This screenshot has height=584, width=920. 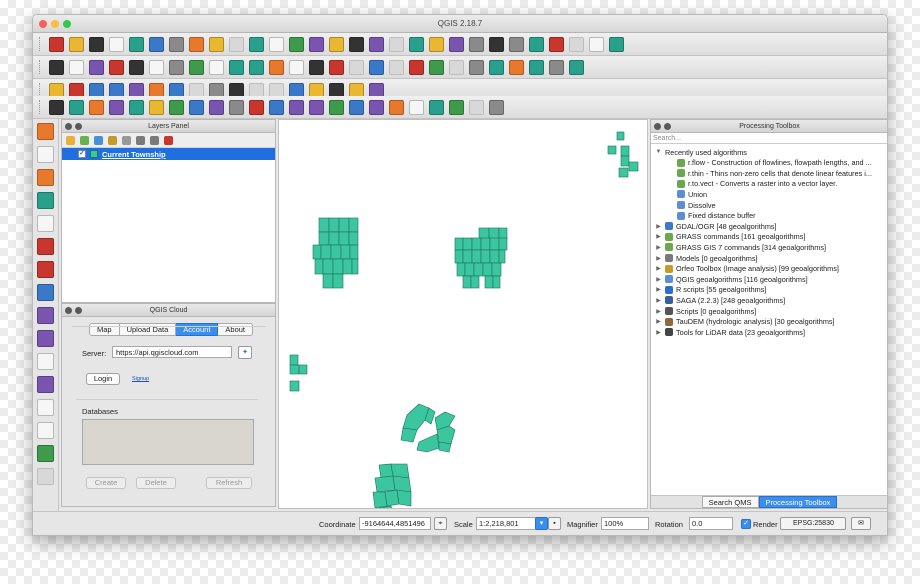 What do you see at coordinates (45, 315) in the screenshot?
I see `add-wfs-layer-icon` at bounding box center [45, 315].